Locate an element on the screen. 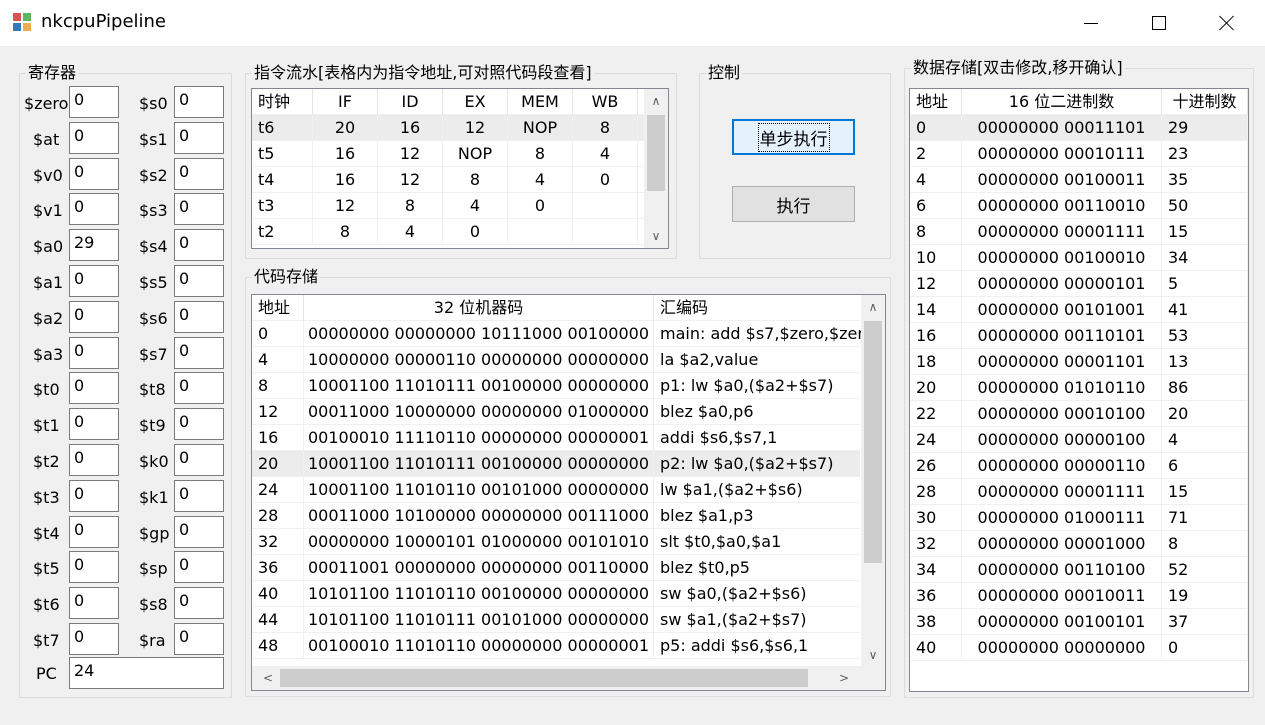  table-row: 26 00000000 00000110 6 is located at coordinates (1079, 466).